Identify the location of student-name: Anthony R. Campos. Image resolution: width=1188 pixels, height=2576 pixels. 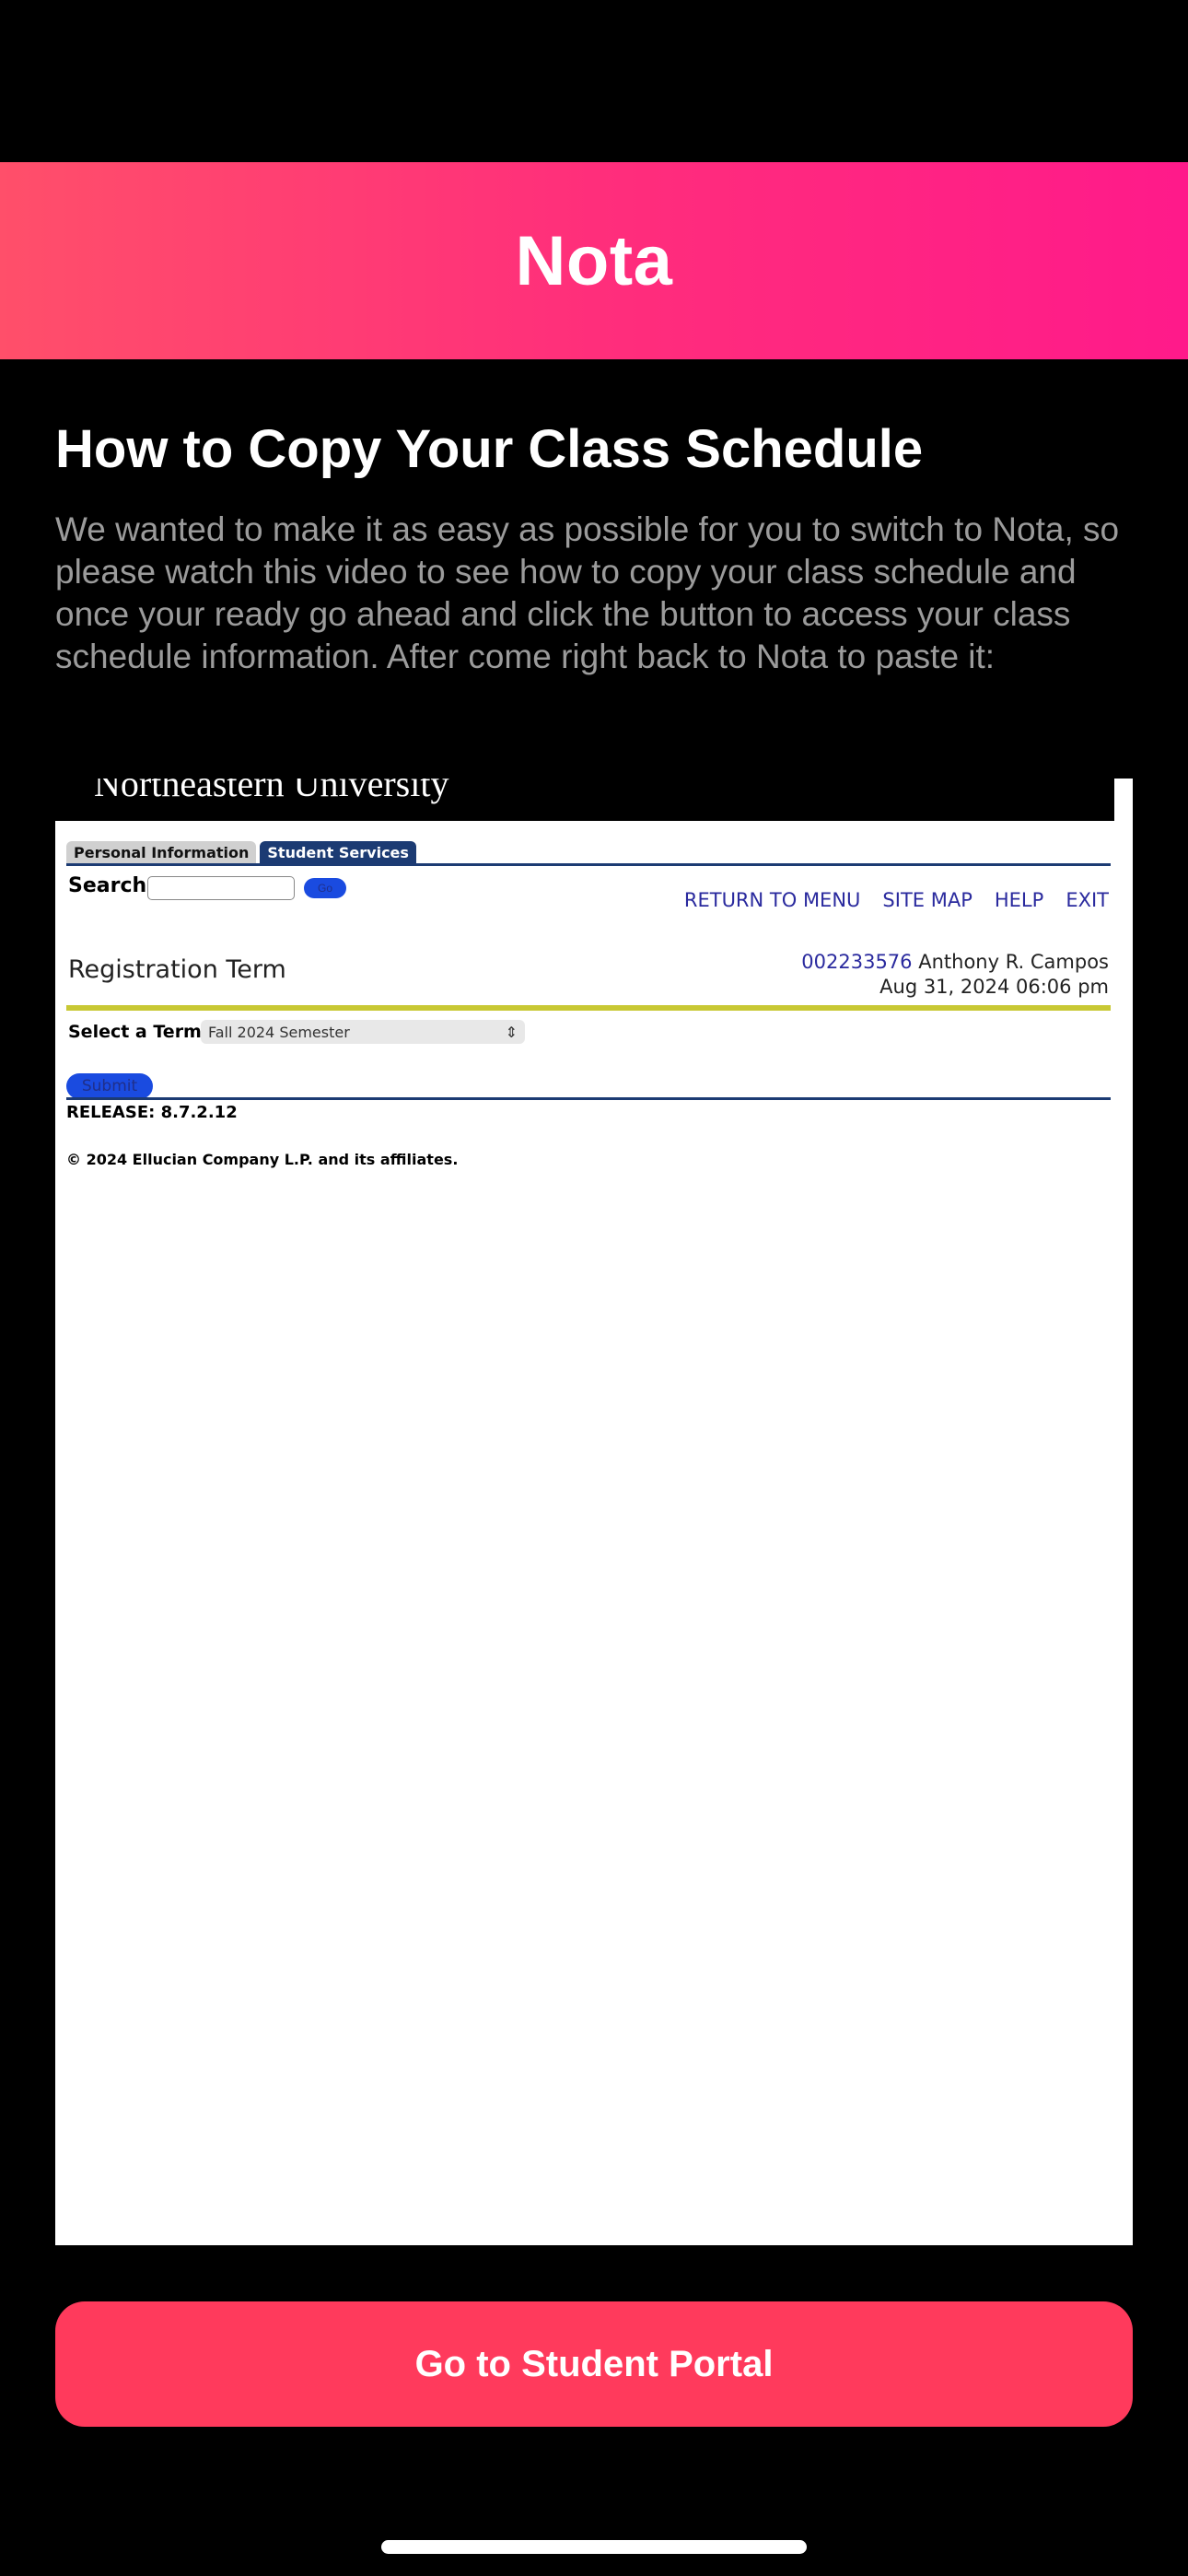
(1013, 962).